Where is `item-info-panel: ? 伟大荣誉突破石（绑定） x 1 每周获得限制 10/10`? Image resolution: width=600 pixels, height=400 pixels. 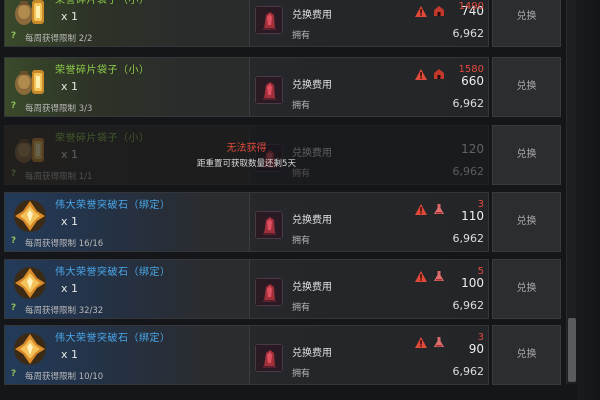
item-info-panel: ? 伟大荣誉突破石（绑定） x 1 每周获得限制 10/10 is located at coordinates (127, 355).